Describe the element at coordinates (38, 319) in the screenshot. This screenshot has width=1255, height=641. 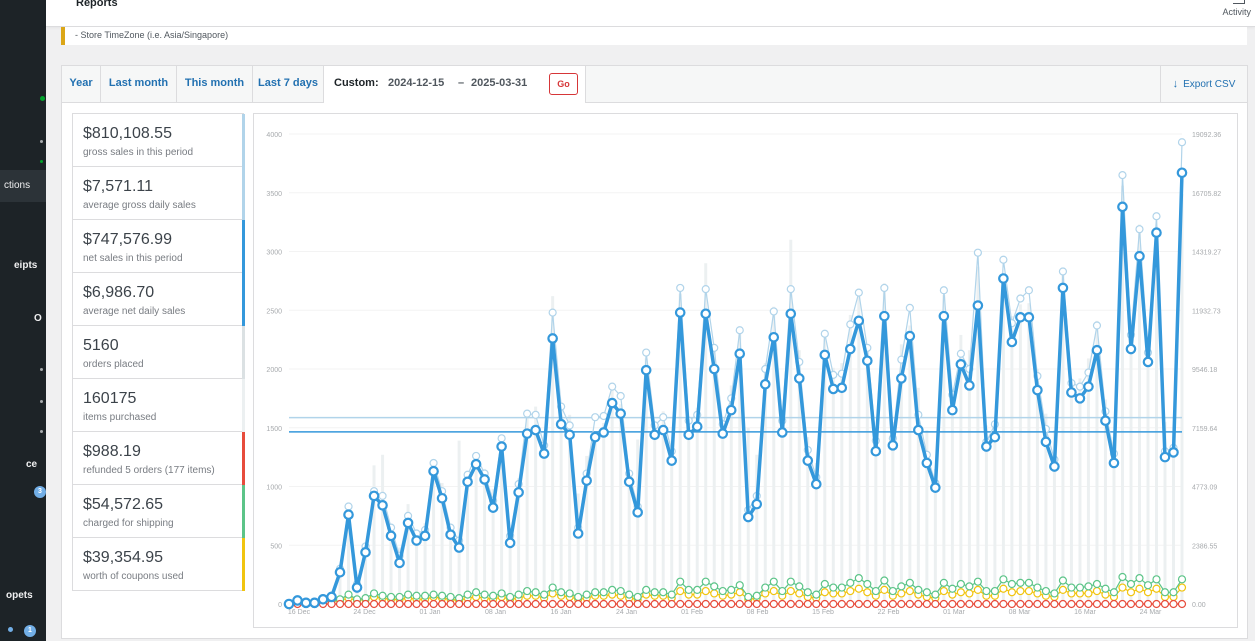
I see `sidebar-item-label: O` at that location.